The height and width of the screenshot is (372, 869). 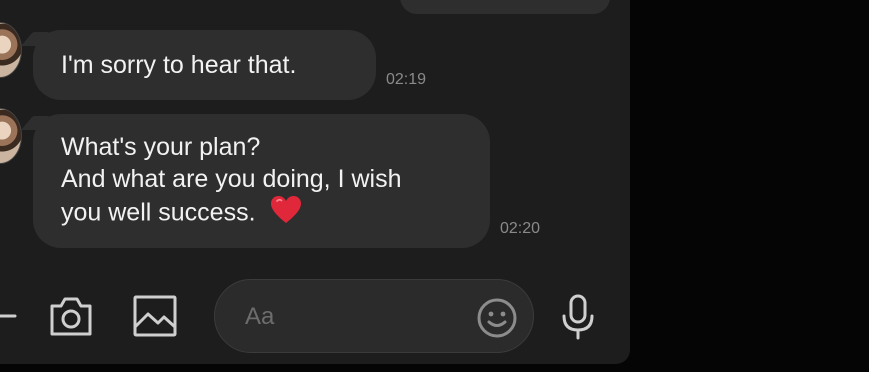 What do you see at coordinates (71, 318) in the screenshot?
I see `camera-icon` at bounding box center [71, 318].